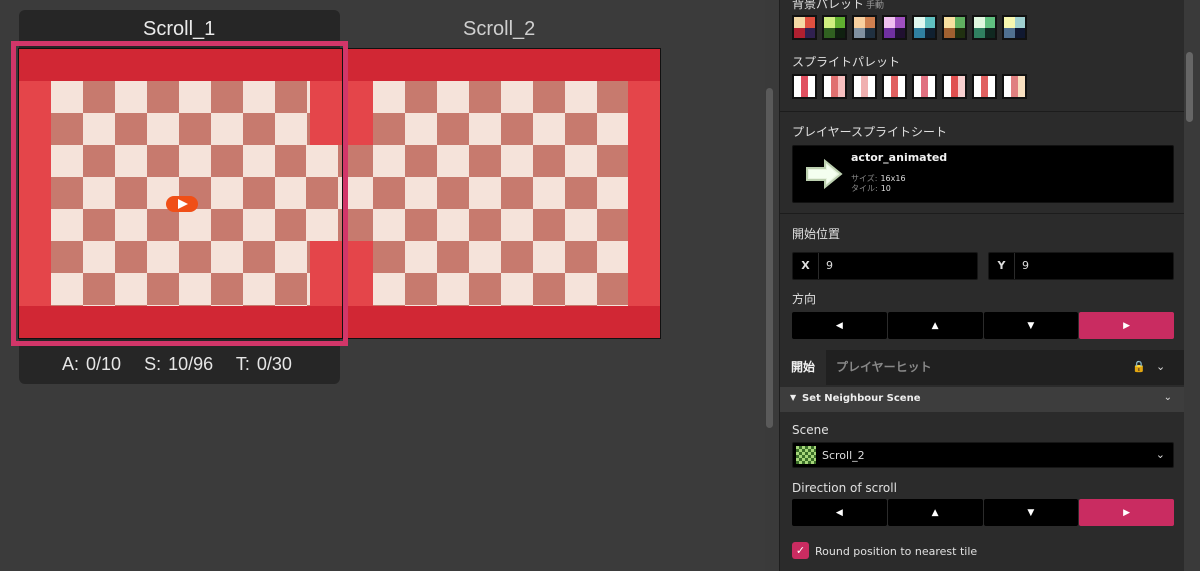 Image resolution: width=1200 pixels, height=571 pixels. What do you see at coordinates (810, 430) in the screenshot?
I see `scene-label: Scene` at bounding box center [810, 430].